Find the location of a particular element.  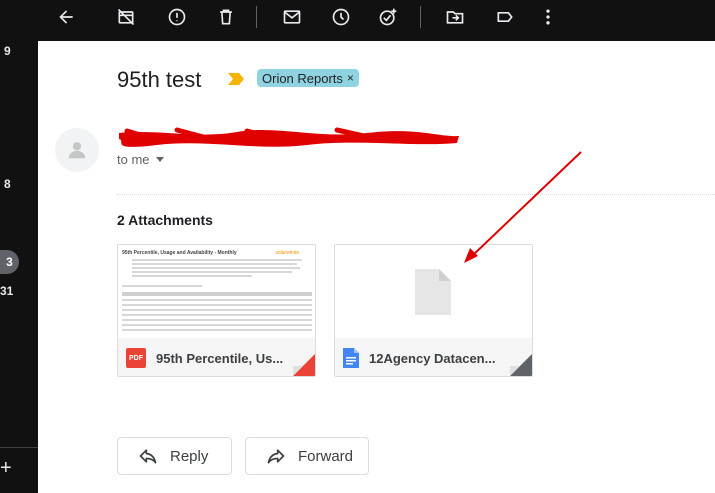

count-label: 31 is located at coordinates (7, 291).